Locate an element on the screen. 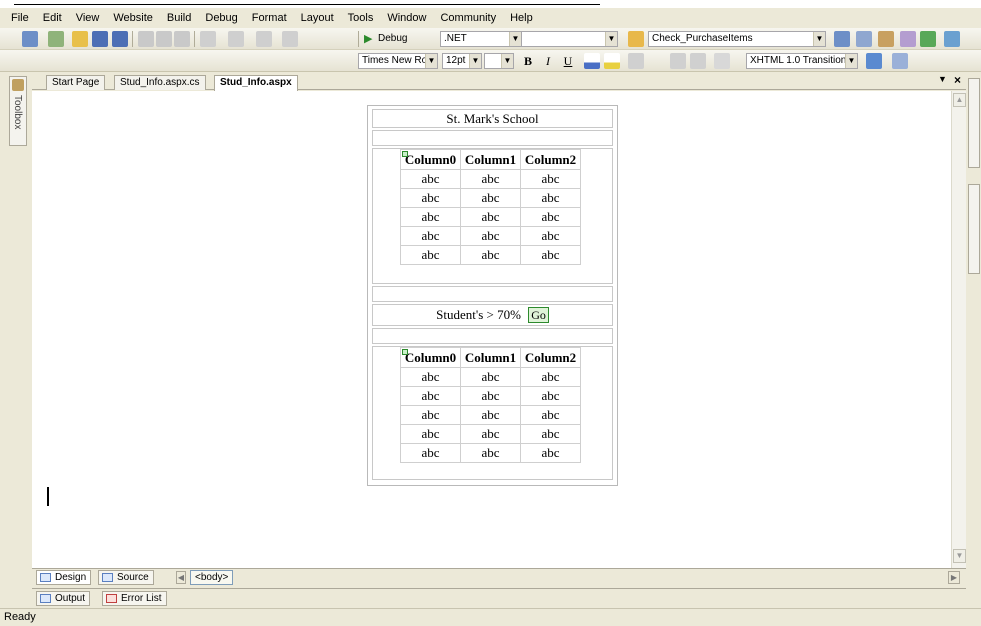 The image size is (981, 626). source-view-button: Source is located at coordinates (126, 577).